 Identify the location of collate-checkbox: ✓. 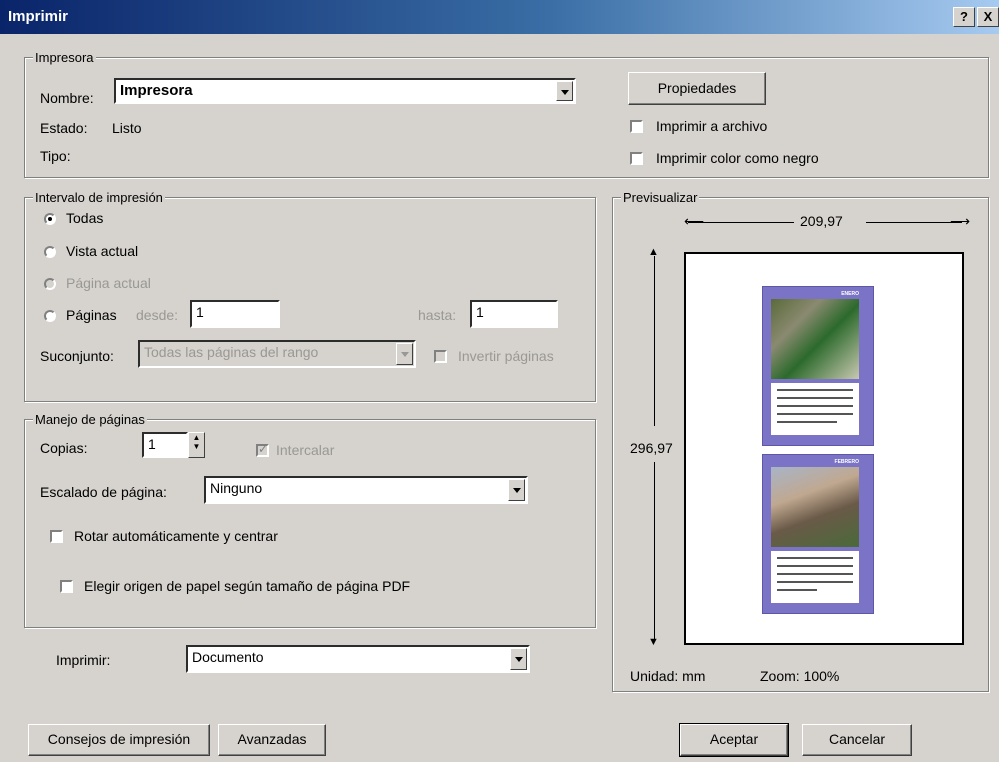
(262, 449).